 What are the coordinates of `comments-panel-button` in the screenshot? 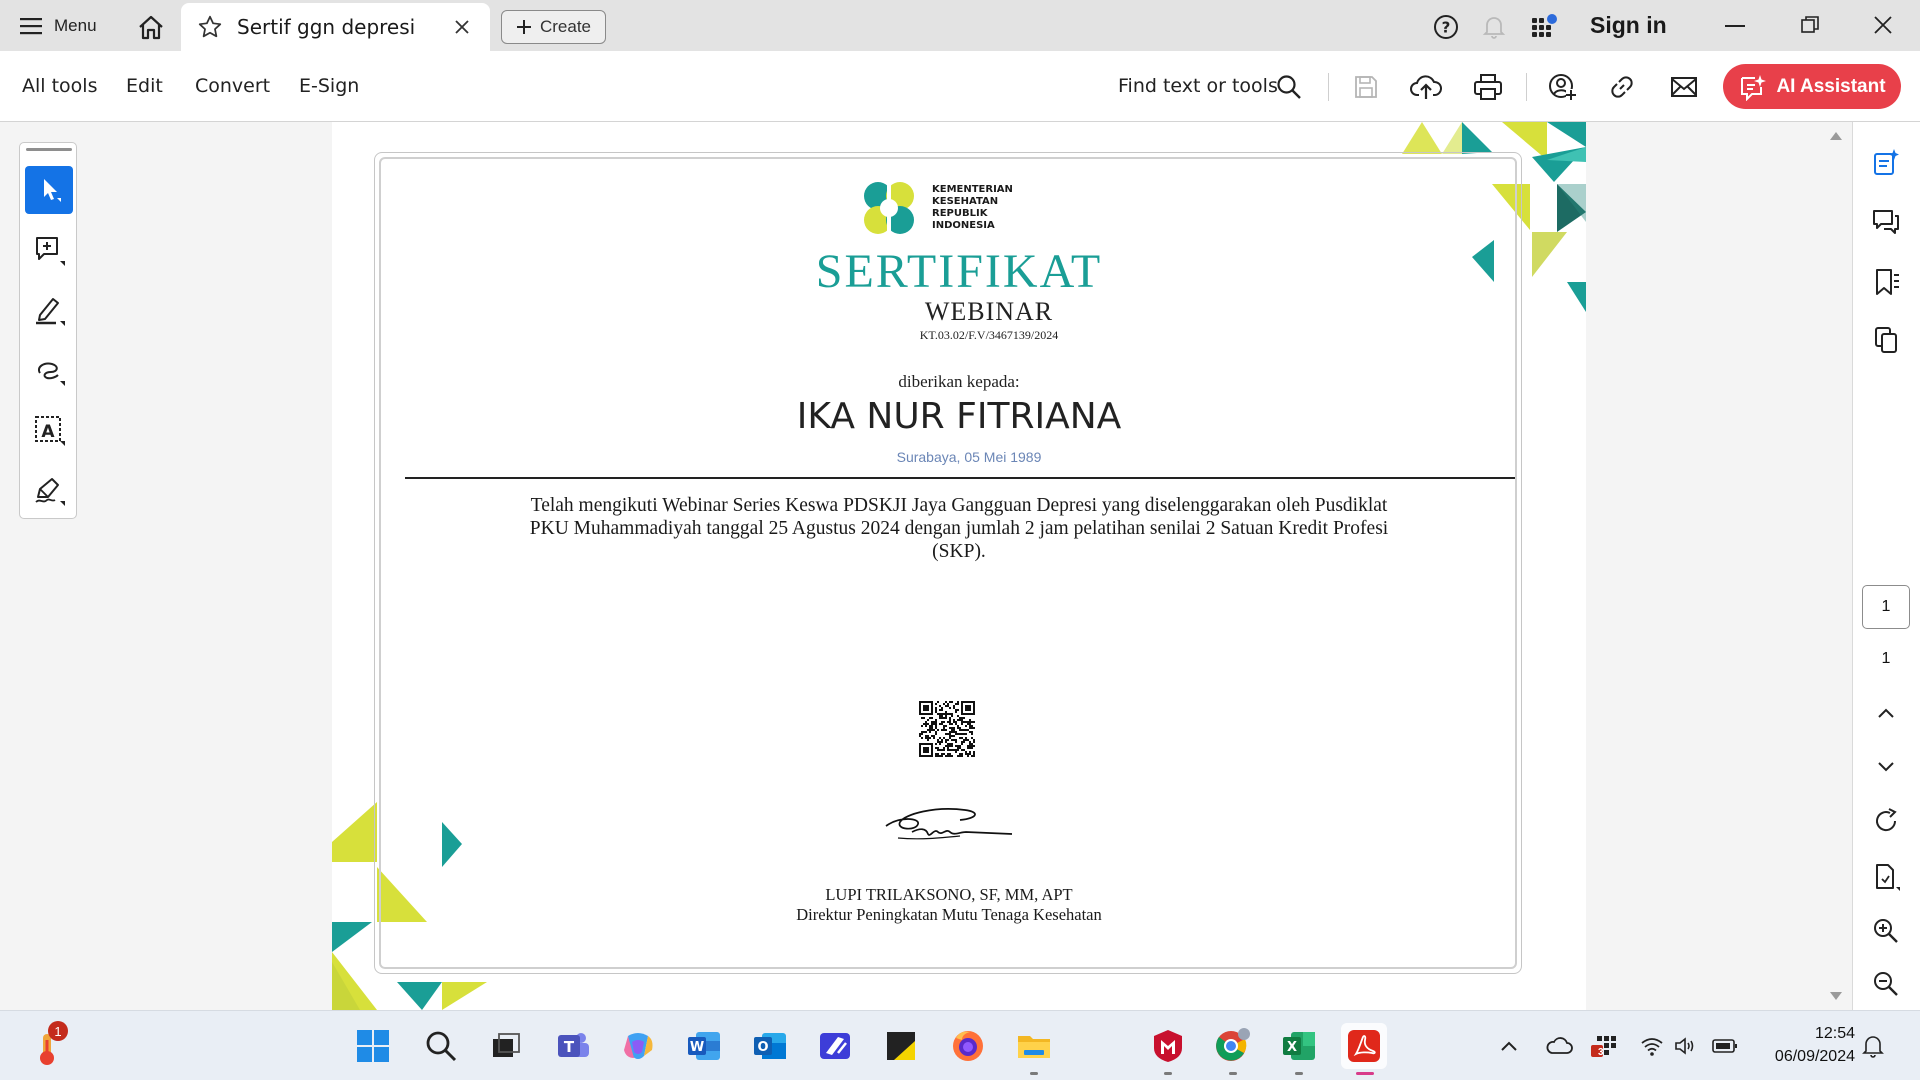 It's located at (1886, 222).